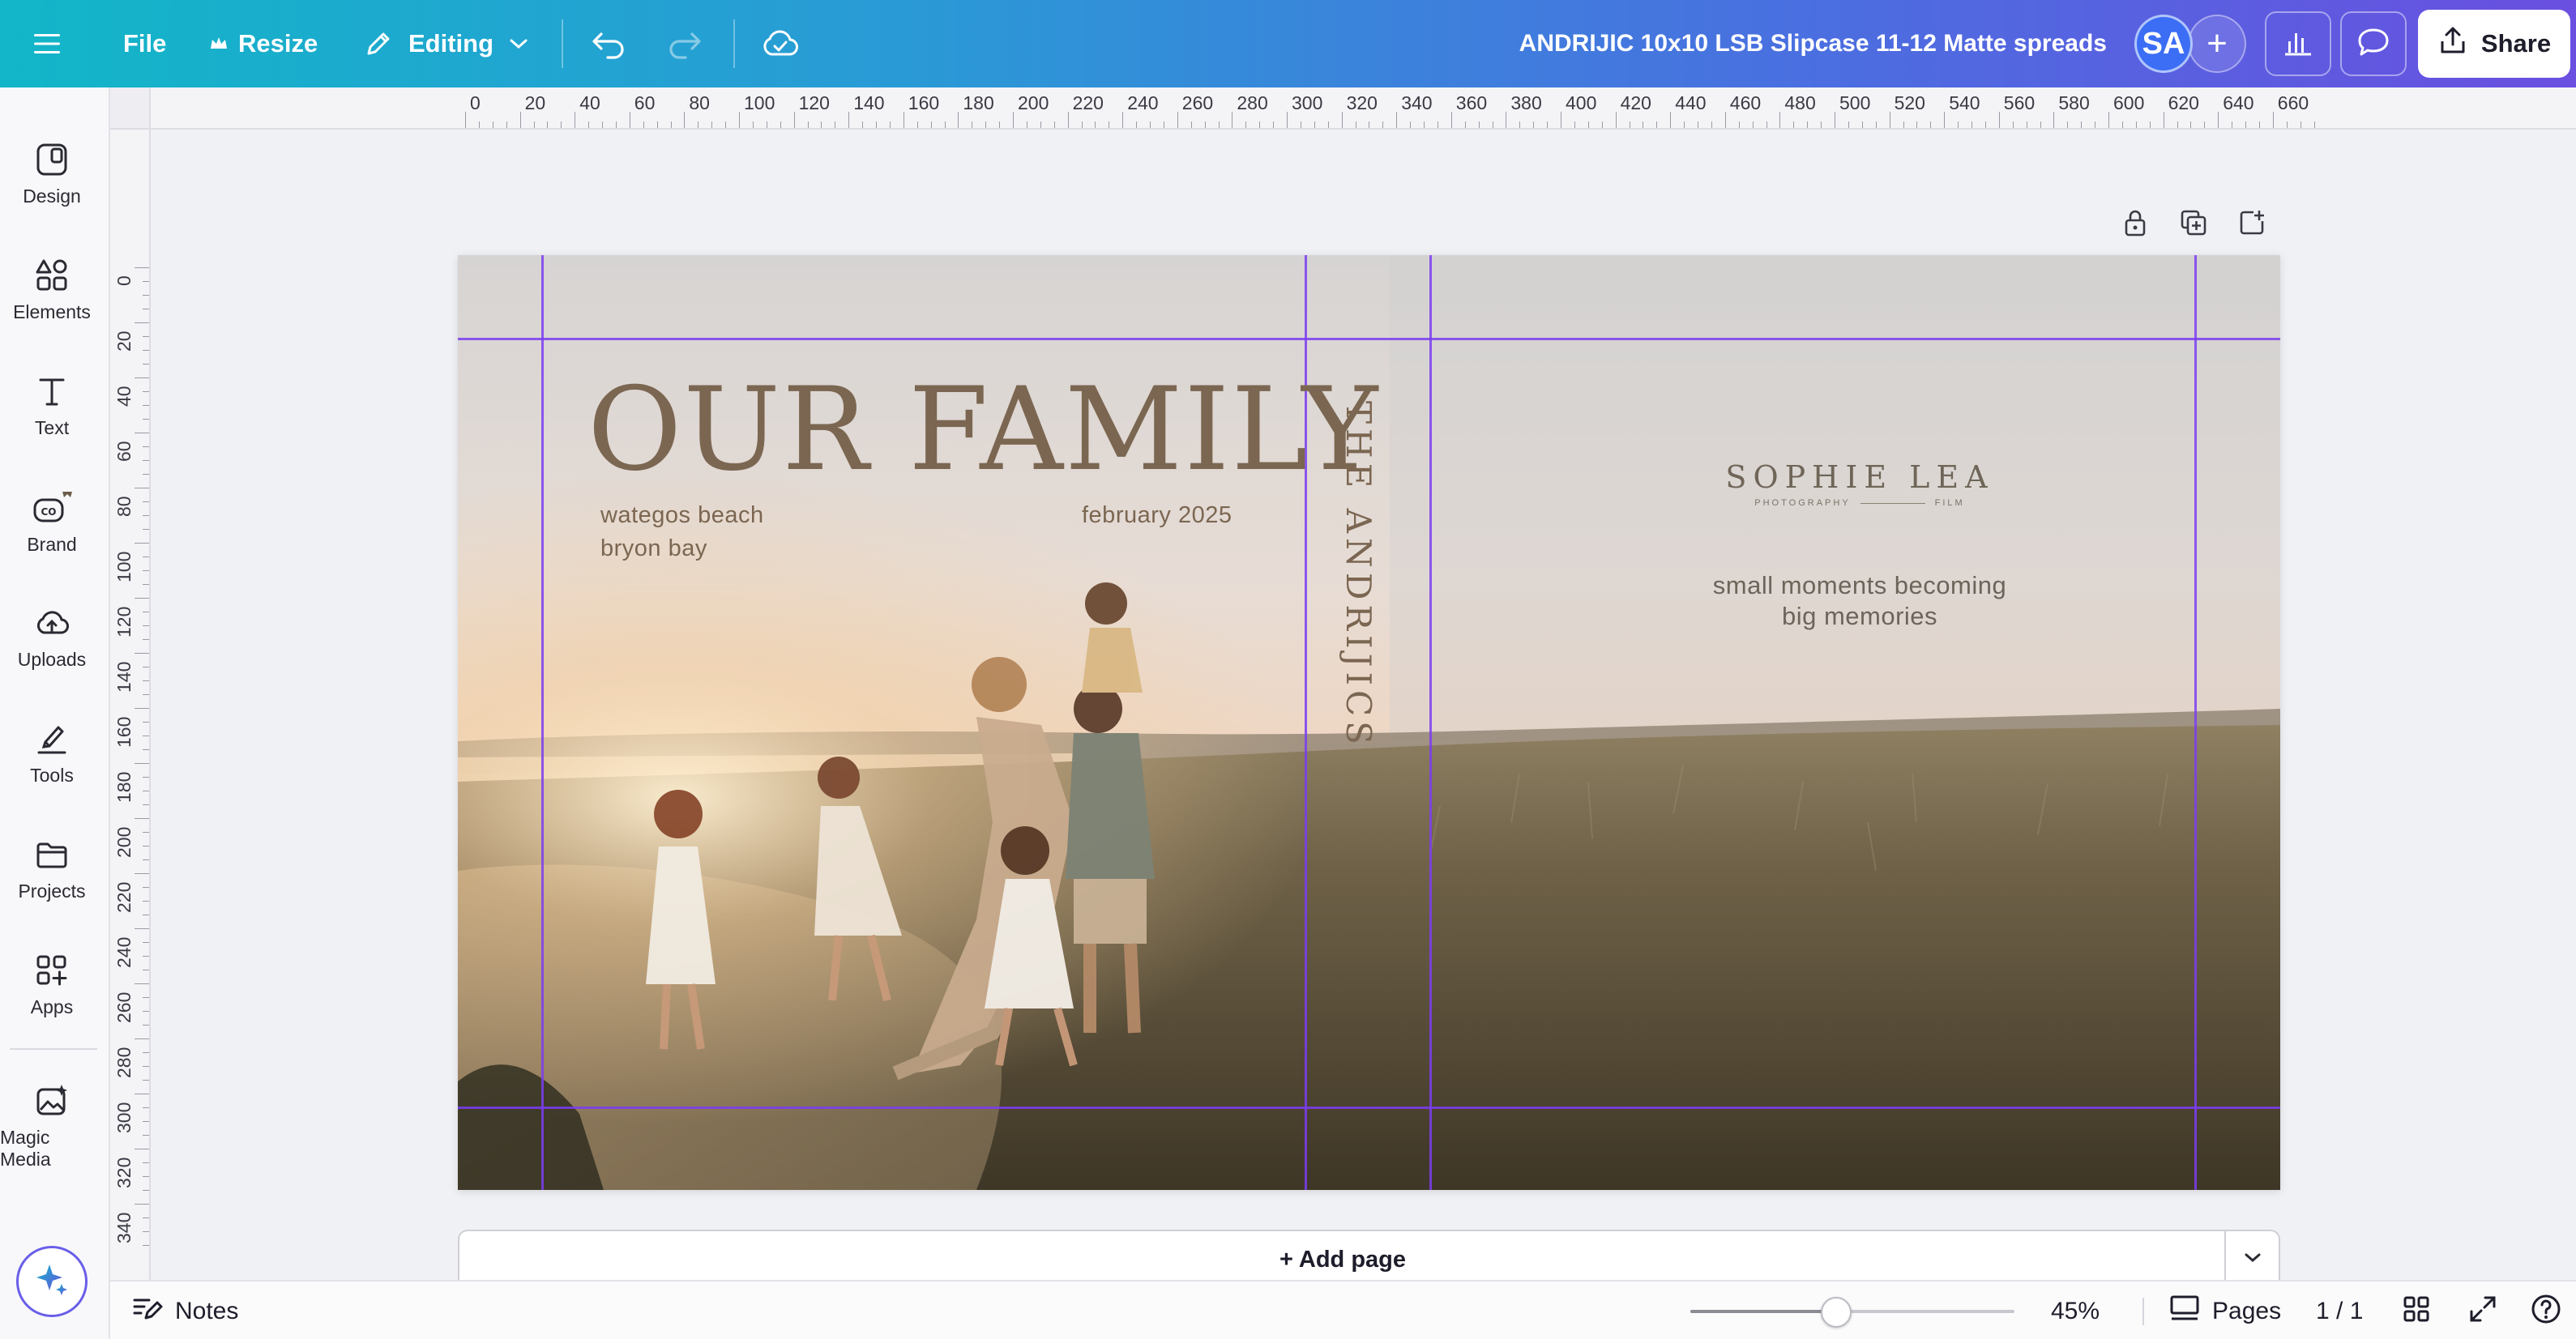  I want to click on cloud-check-icon, so click(780, 43).